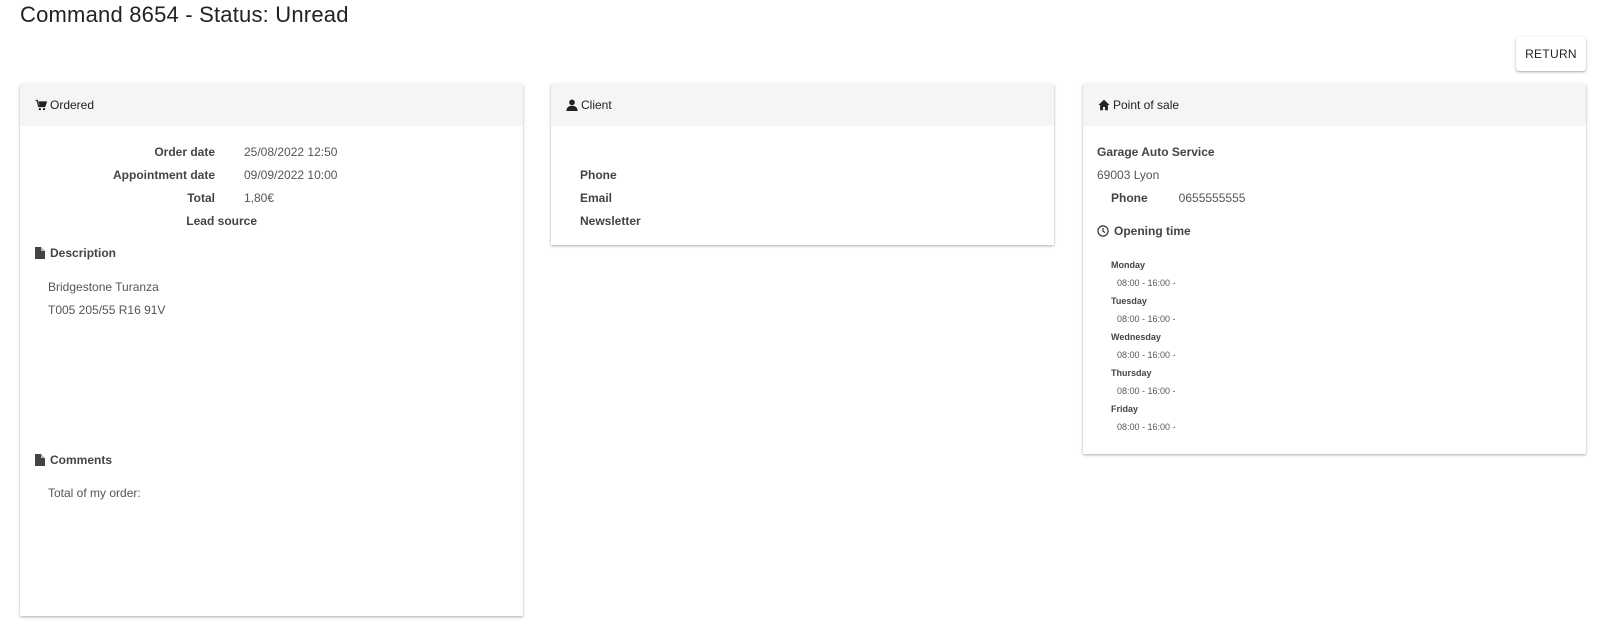 Image resolution: width=1600 pixels, height=626 pixels. I want to click on client-phone-label: Phone, so click(598, 174).